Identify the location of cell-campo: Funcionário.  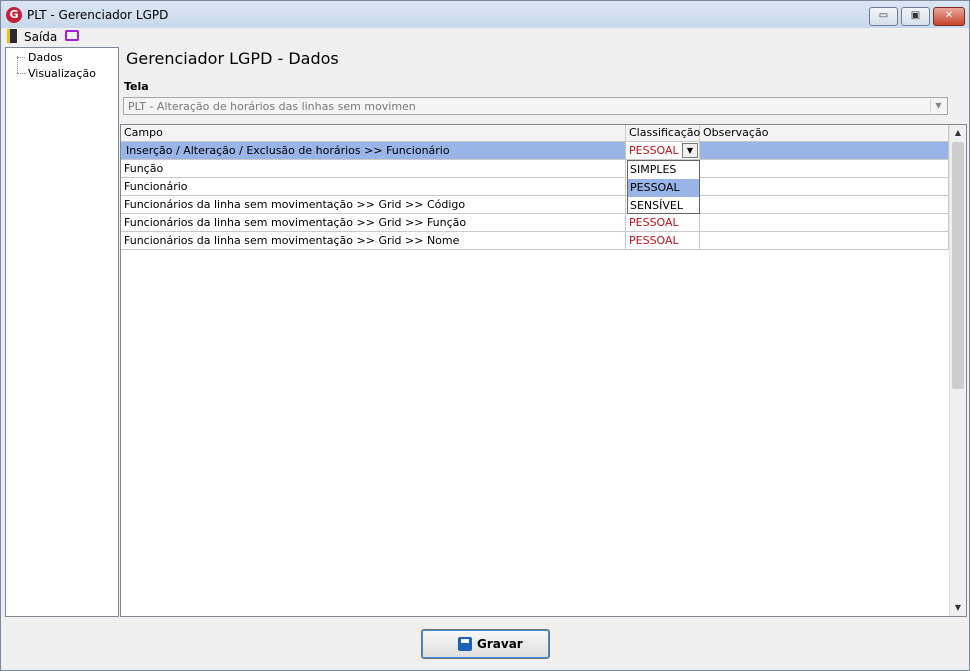
(373, 186).